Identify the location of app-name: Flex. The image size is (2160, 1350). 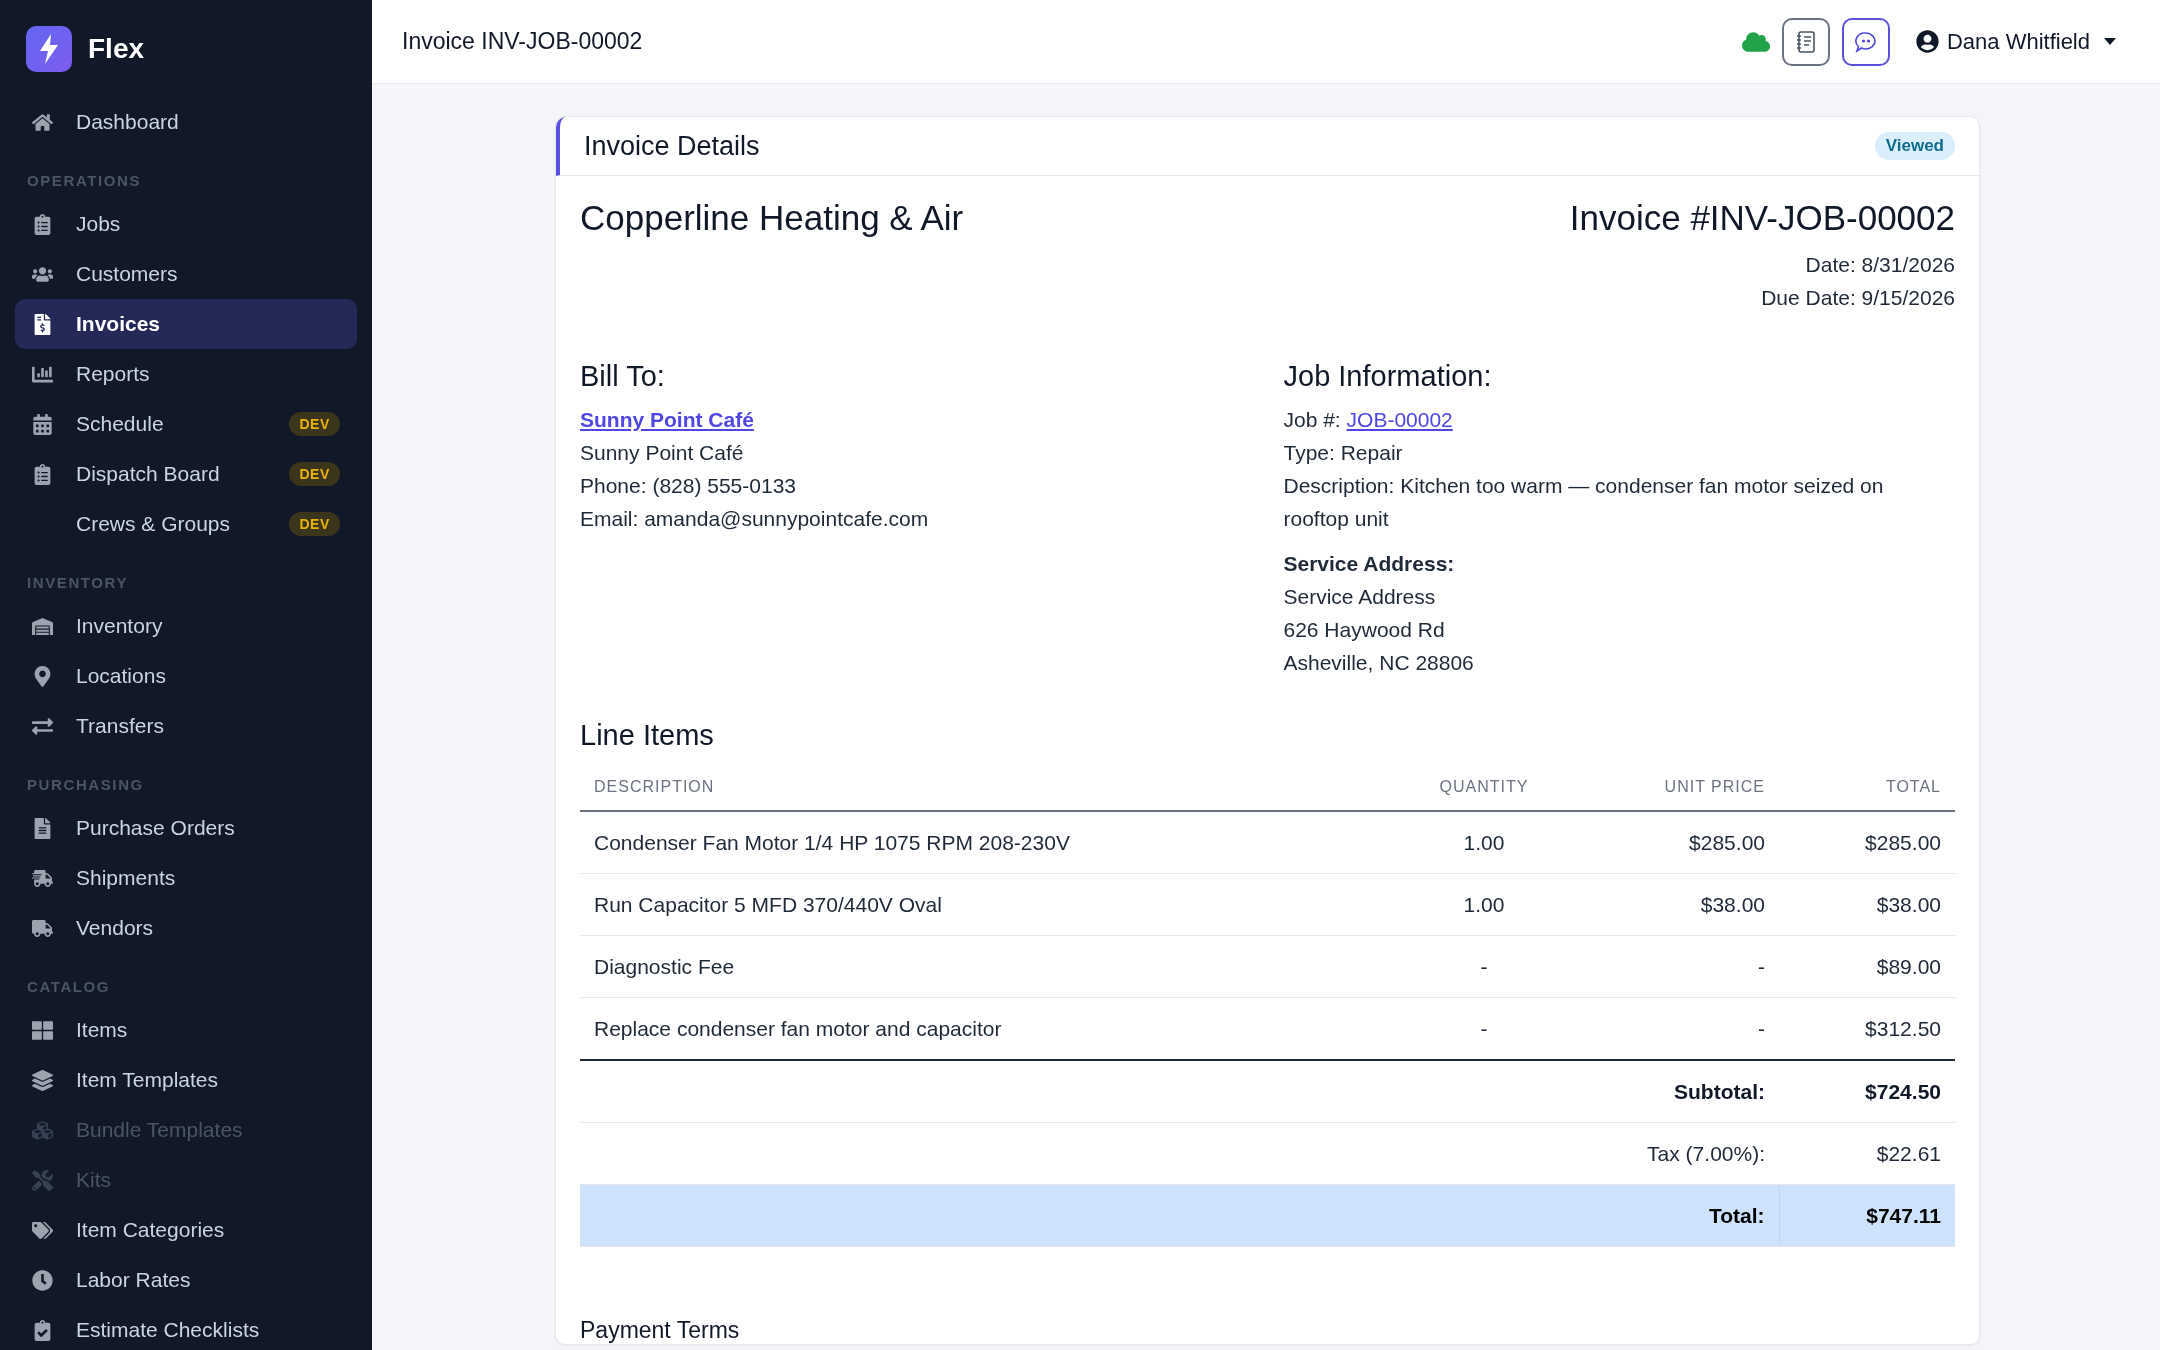
(116, 48).